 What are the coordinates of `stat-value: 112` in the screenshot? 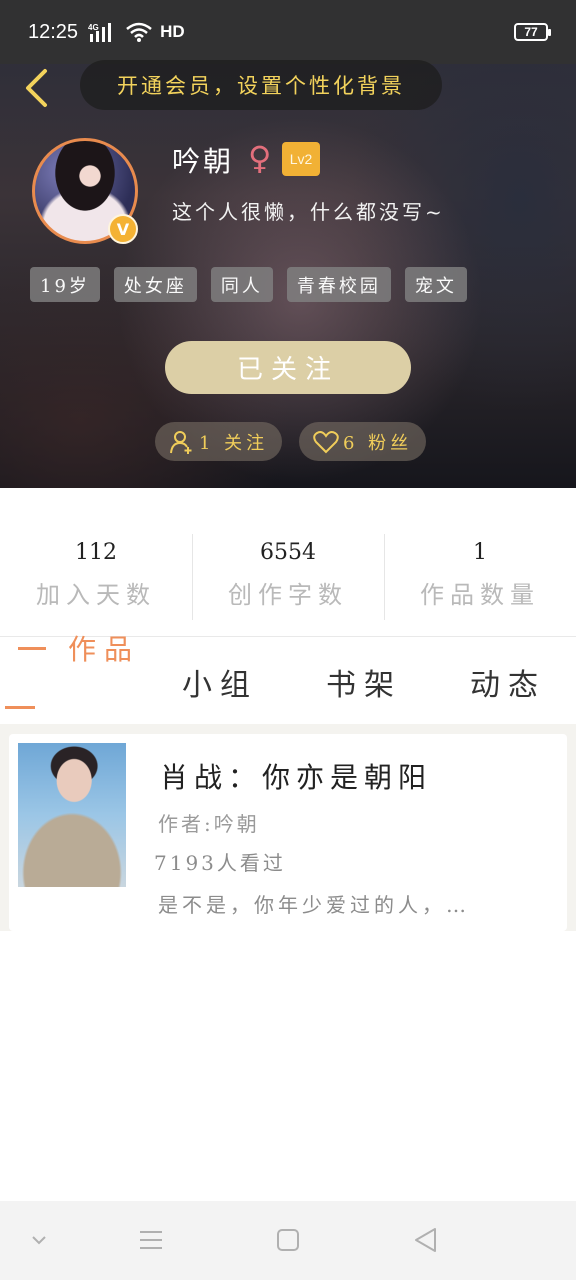 It's located at (96, 552).